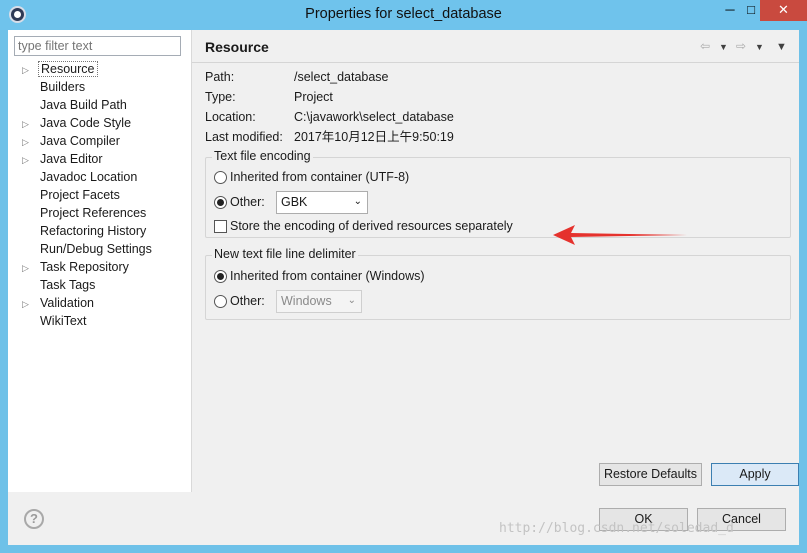  Describe the element at coordinates (220, 77) in the screenshot. I see `path-label: Path:` at that location.